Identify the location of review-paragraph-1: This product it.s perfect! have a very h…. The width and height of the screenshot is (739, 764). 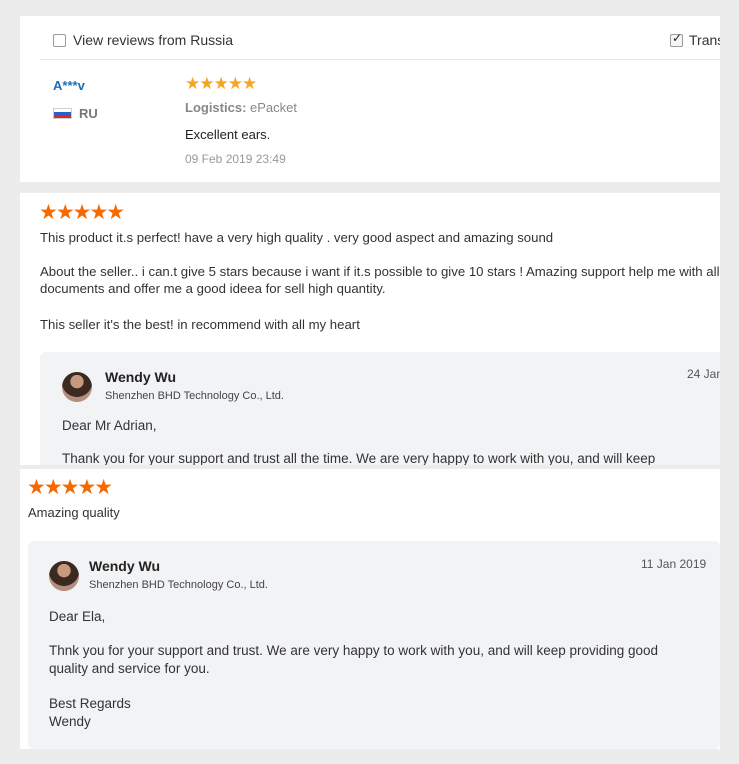
(297, 237).